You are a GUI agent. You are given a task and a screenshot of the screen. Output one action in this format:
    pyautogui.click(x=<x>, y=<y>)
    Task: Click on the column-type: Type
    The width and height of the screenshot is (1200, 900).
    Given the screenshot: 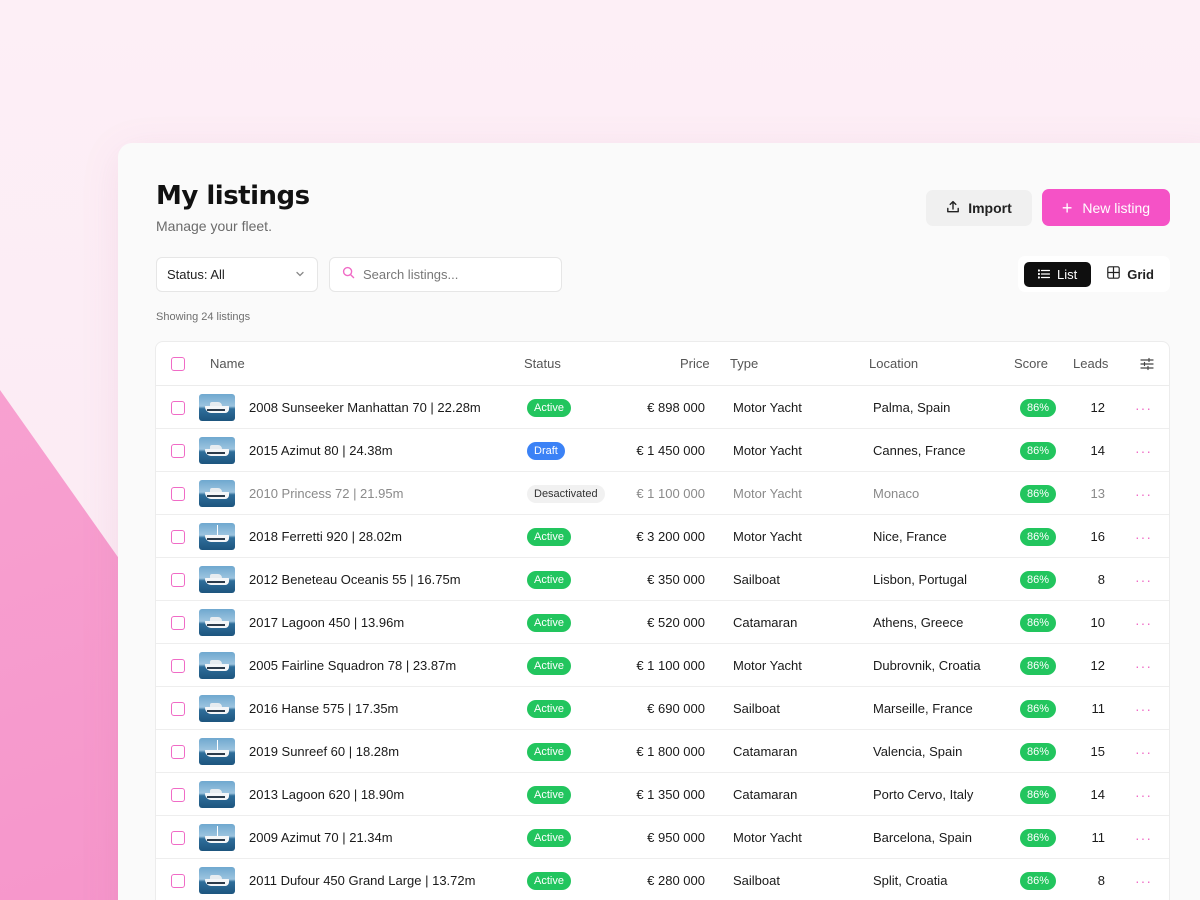 What is the action you would take?
    pyautogui.click(x=744, y=363)
    